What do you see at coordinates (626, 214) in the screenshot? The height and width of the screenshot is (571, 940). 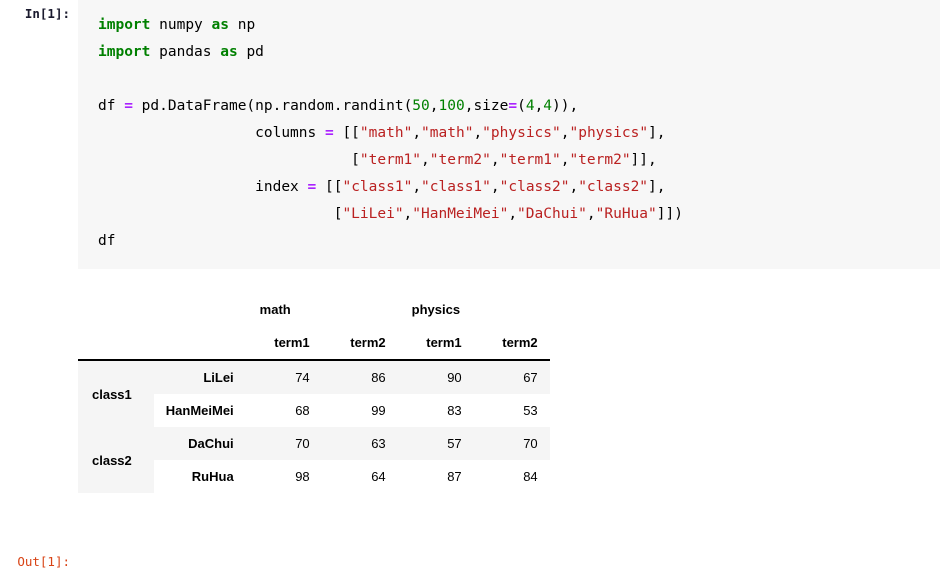 I see `token-string-ruhua: "RuHua"` at bounding box center [626, 214].